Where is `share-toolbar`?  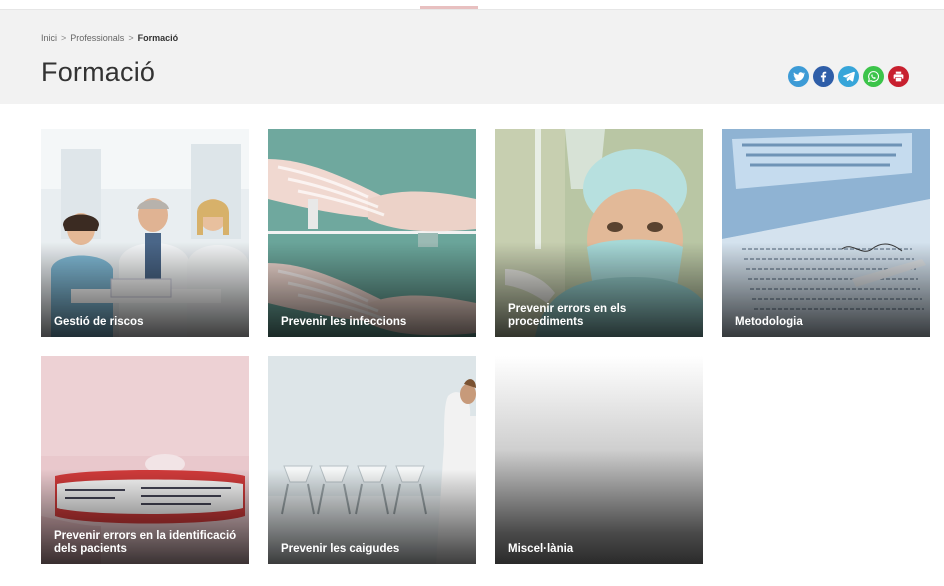
share-toolbar is located at coordinates (848, 76).